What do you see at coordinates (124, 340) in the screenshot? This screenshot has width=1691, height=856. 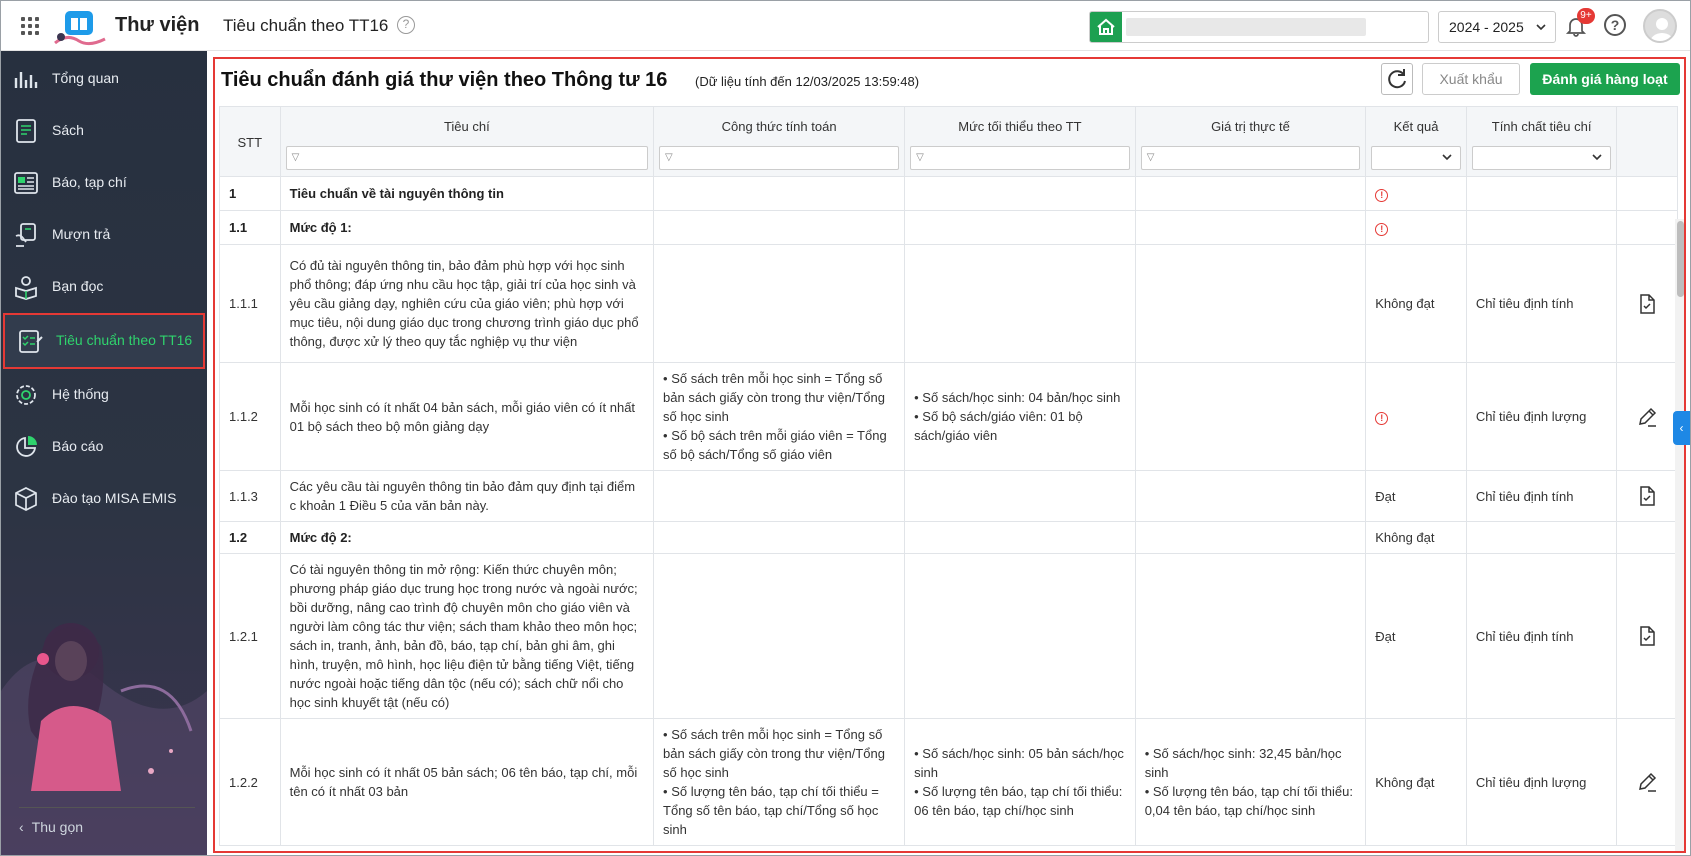 I see `sidebar-item-label: Tiêu chuẩn theo TT16` at bounding box center [124, 340].